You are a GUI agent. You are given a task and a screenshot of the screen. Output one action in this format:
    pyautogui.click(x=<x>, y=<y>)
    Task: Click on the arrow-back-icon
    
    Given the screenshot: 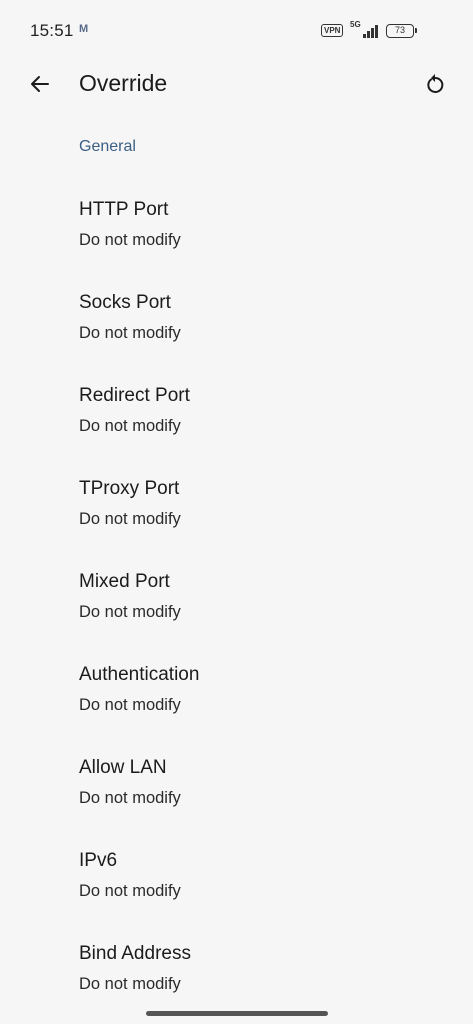 What is the action you would take?
    pyautogui.click(x=40, y=84)
    